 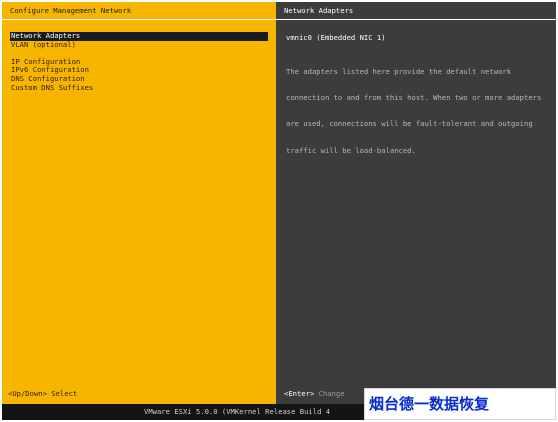 I want to click on details-pane-header: Network Adapters, so click(x=416, y=11).